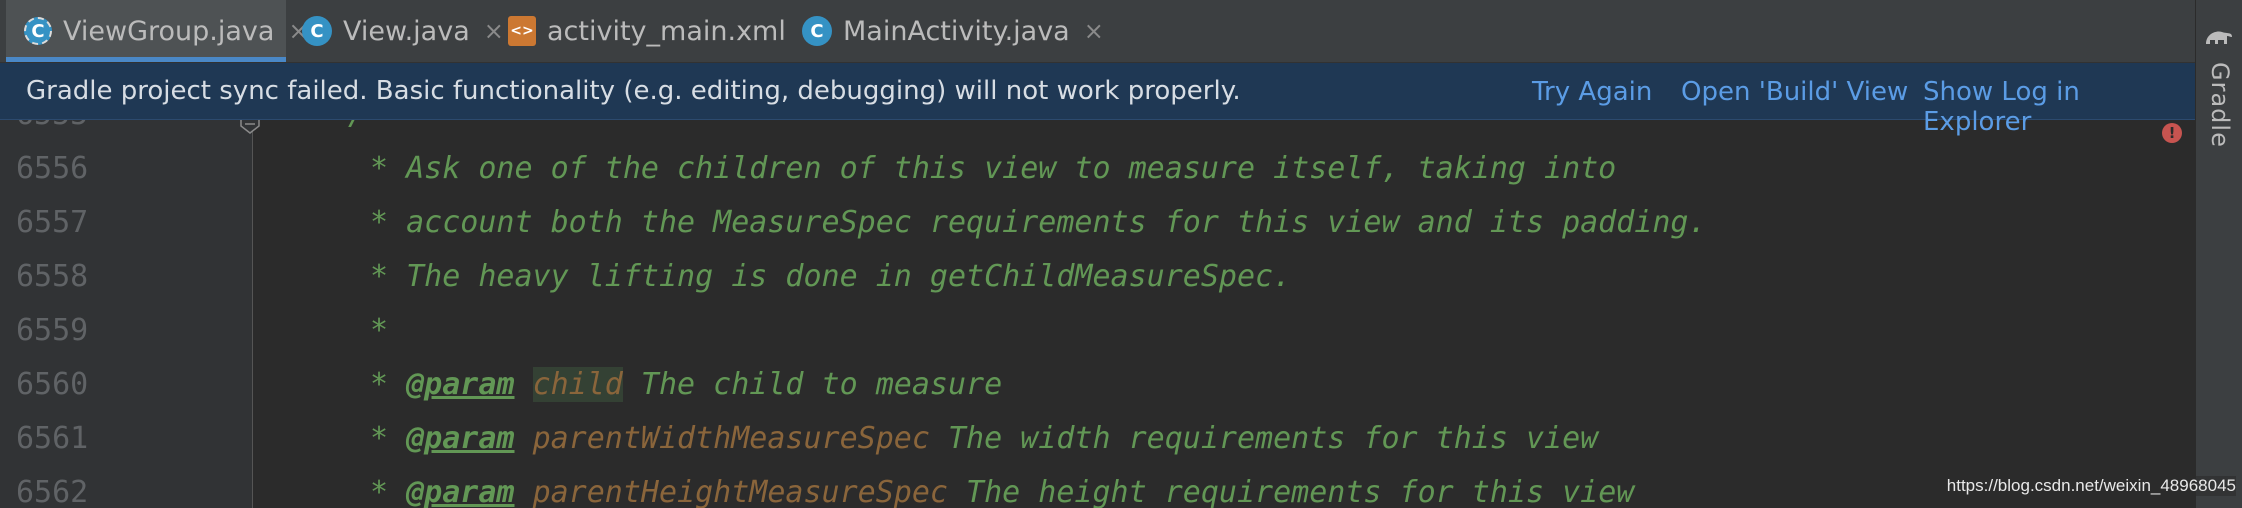 This screenshot has width=2242, height=508. Describe the element at coordinates (375, 131) in the screenshot. I see `code-line: /**` at that location.